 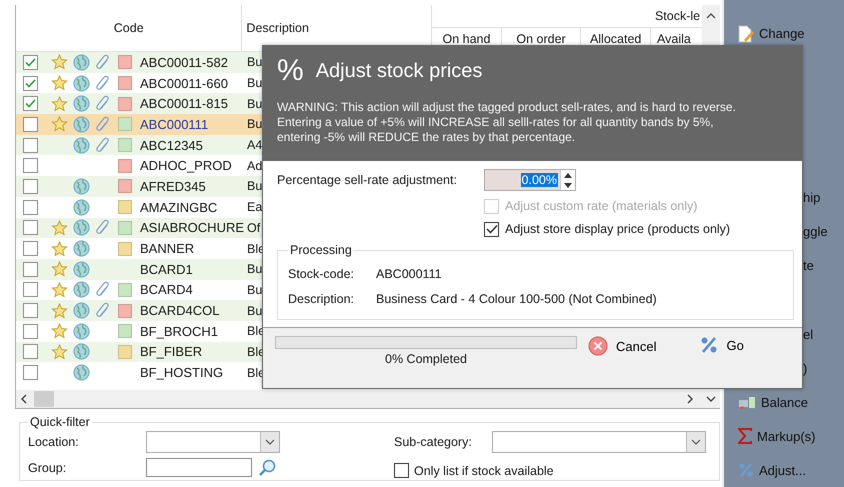 I want to click on action-label: te, so click(x=808, y=266).